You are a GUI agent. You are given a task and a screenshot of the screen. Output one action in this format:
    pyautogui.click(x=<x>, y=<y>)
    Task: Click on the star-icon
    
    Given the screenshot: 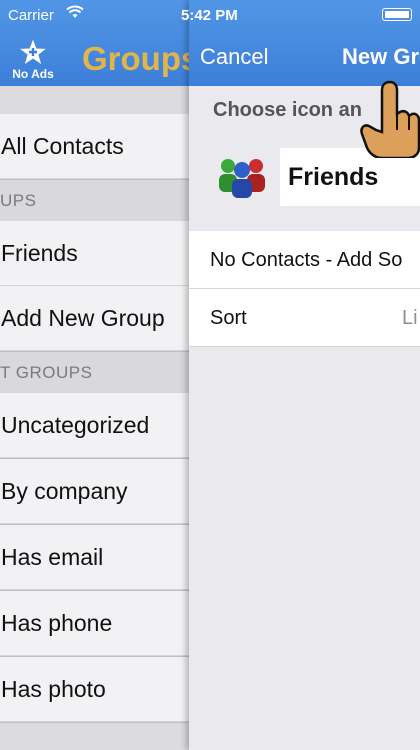 What is the action you would take?
    pyautogui.click(x=33, y=51)
    